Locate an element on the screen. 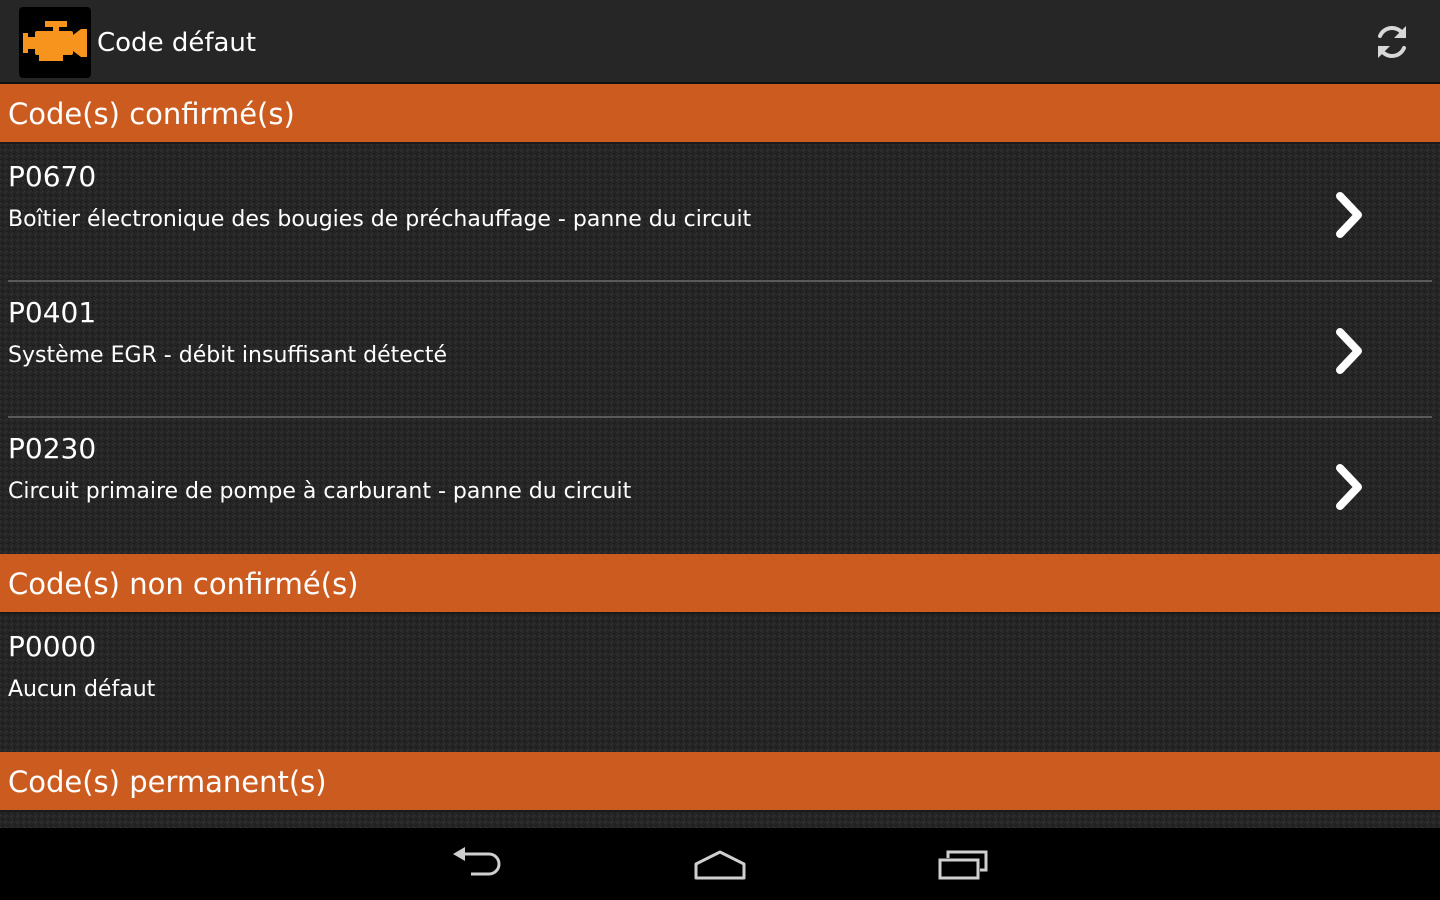 The height and width of the screenshot is (900, 1440). fault-code: P0401 is located at coordinates (52, 312).